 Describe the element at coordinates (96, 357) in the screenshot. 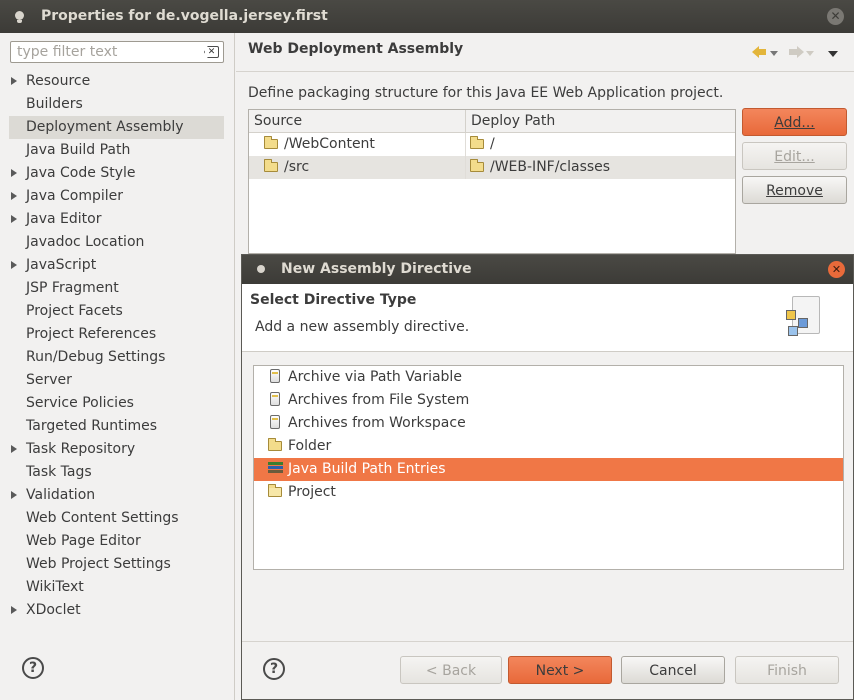

I see `tree-item-label: Run/Debug Settings` at that location.